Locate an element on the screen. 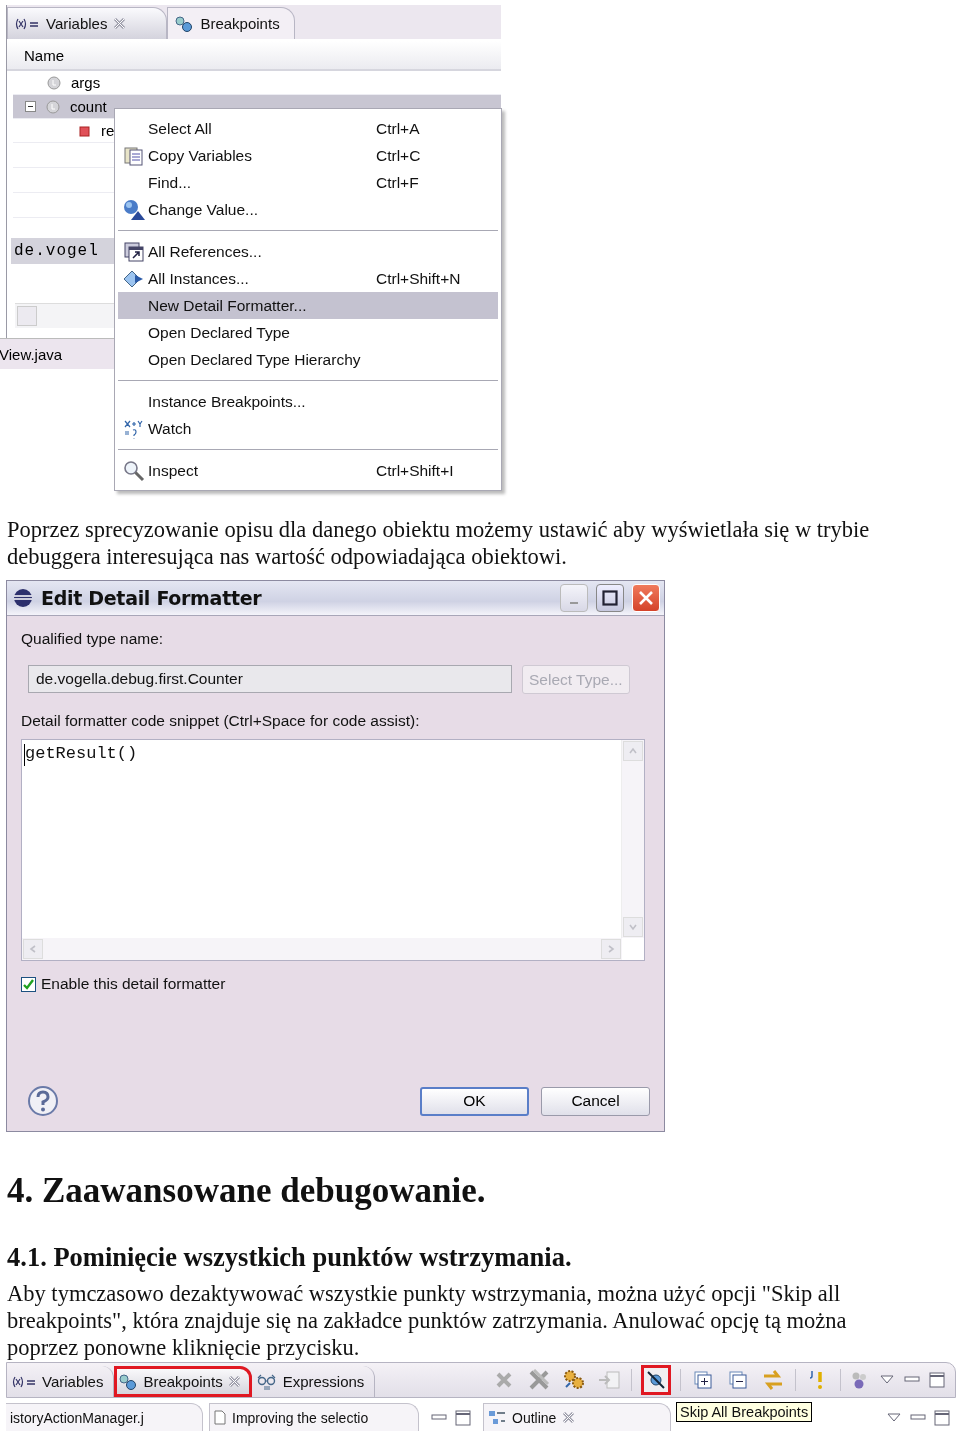 This screenshot has height=1442, width=960. section-heading: 4. Zaawansowane debugowanie. is located at coordinates (247, 1191).